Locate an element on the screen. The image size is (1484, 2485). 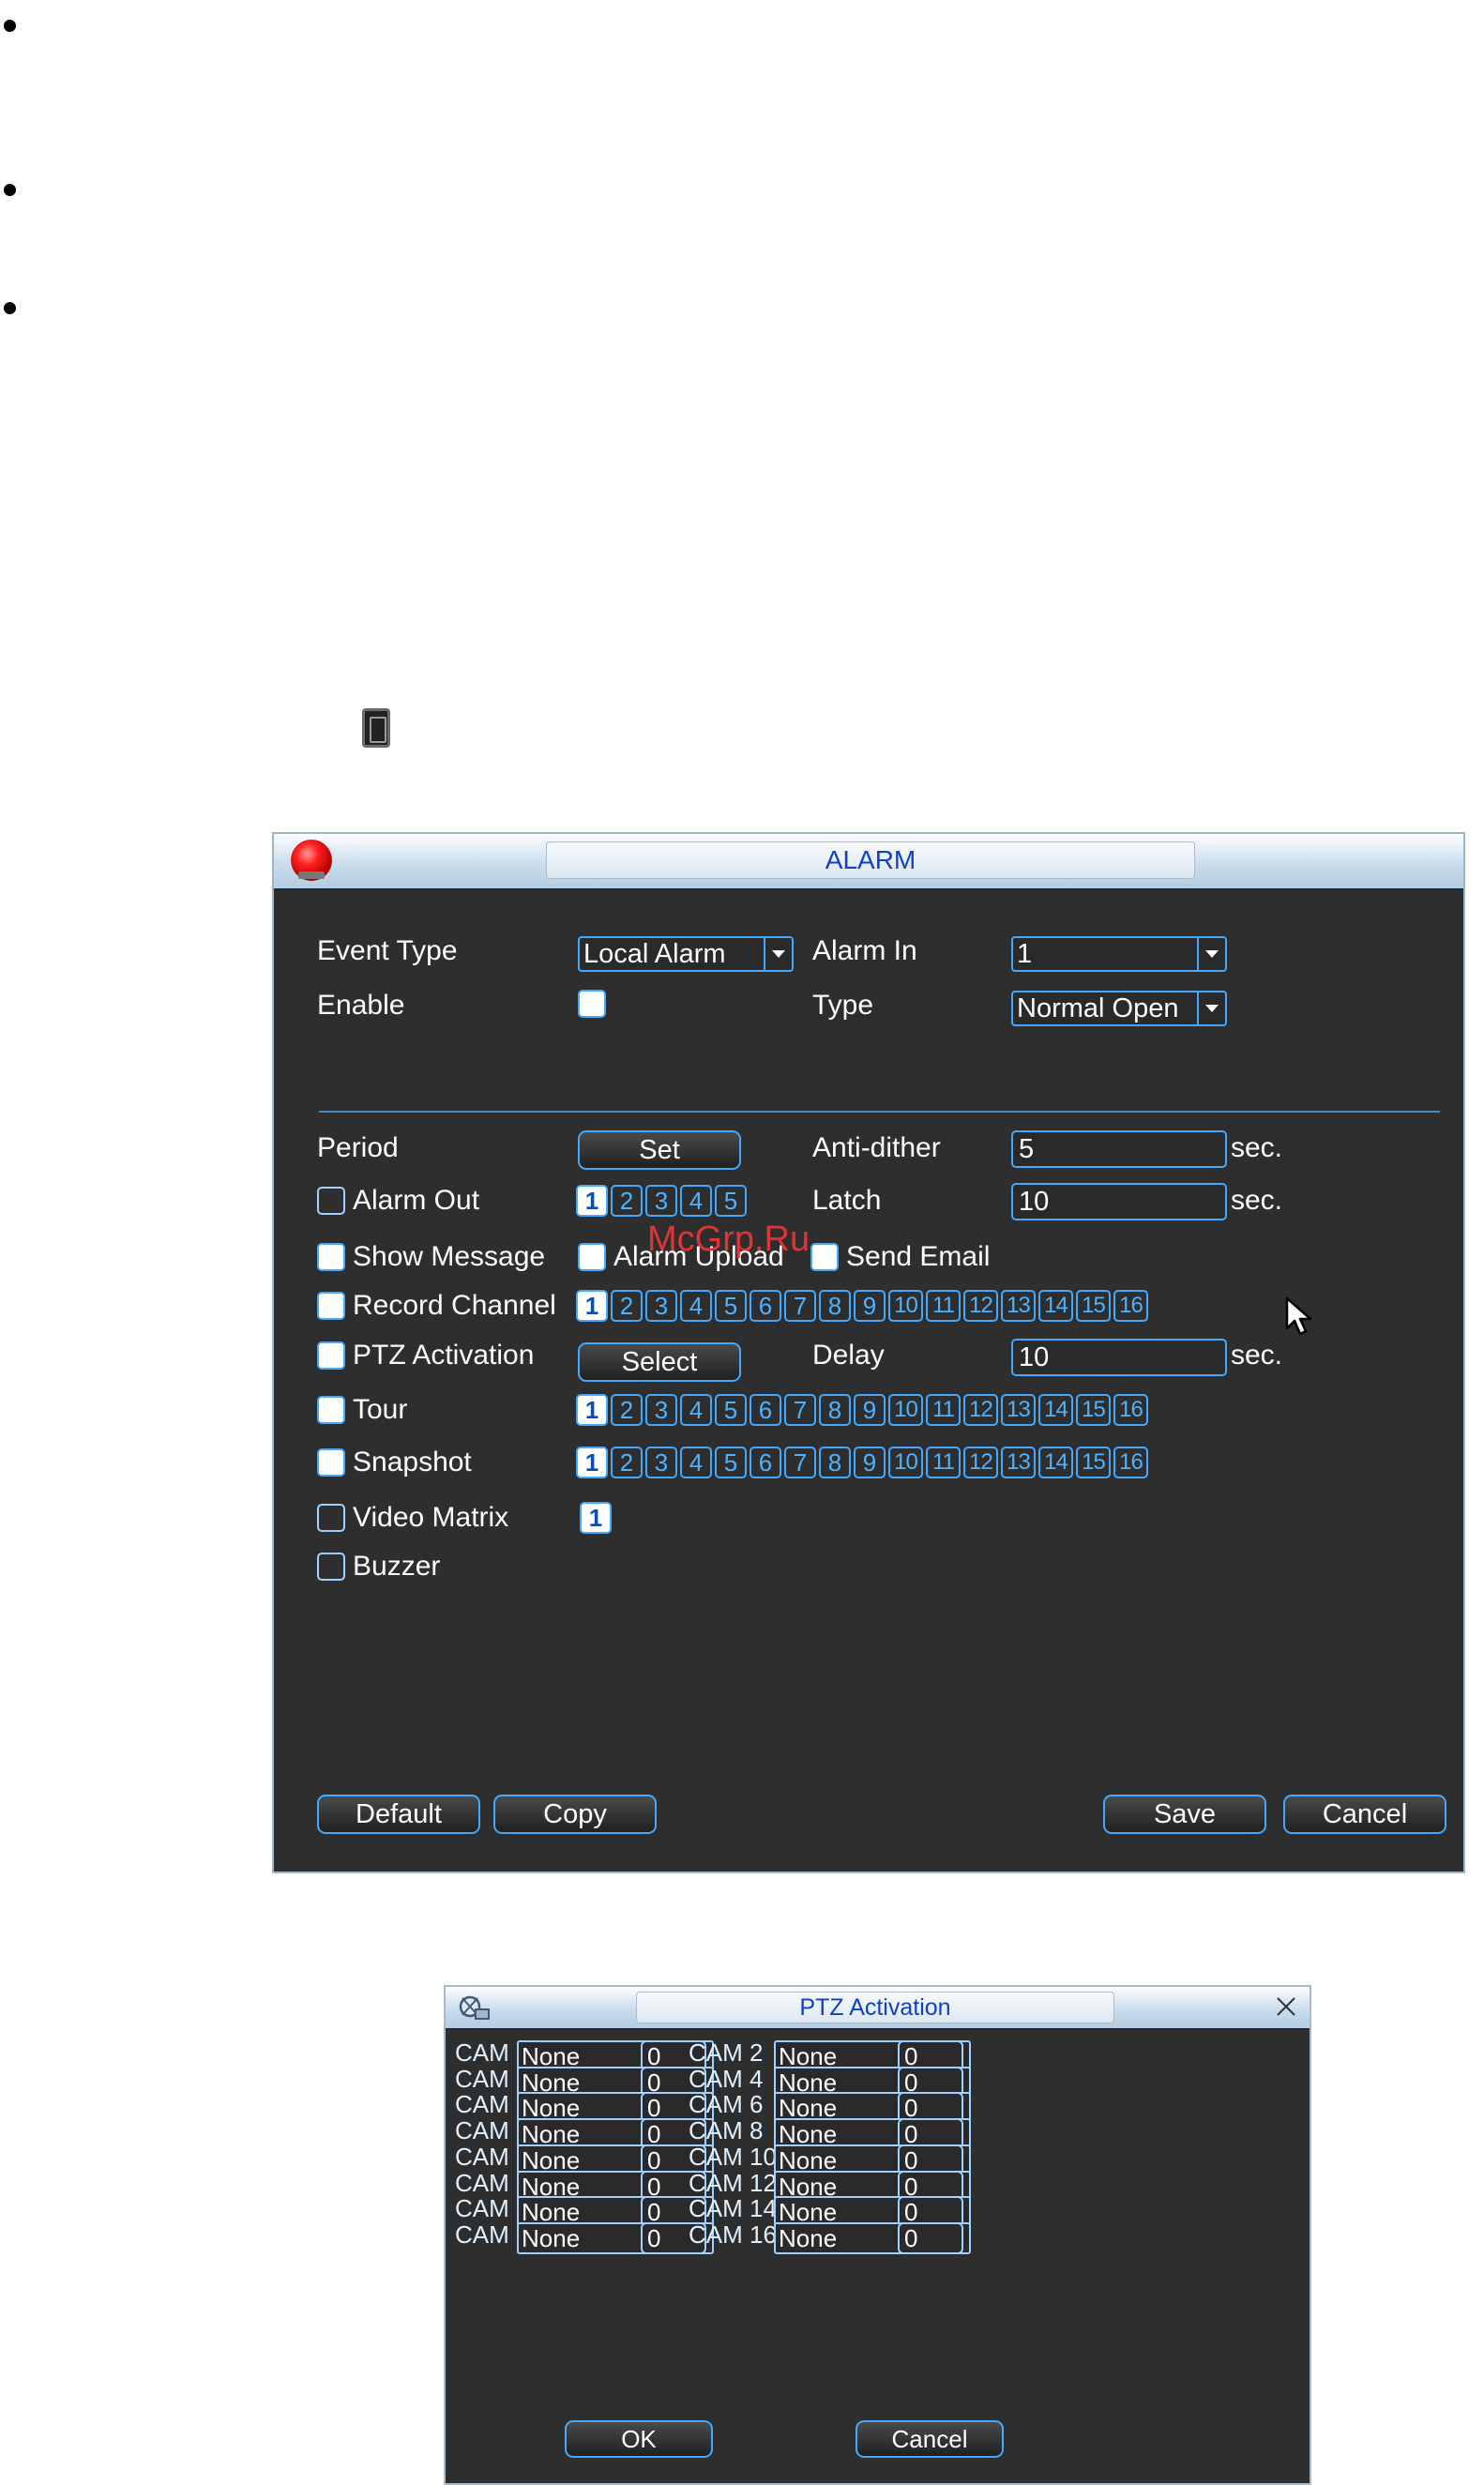
ptz-activation-label: PTZ Activation is located at coordinates (444, 1355).